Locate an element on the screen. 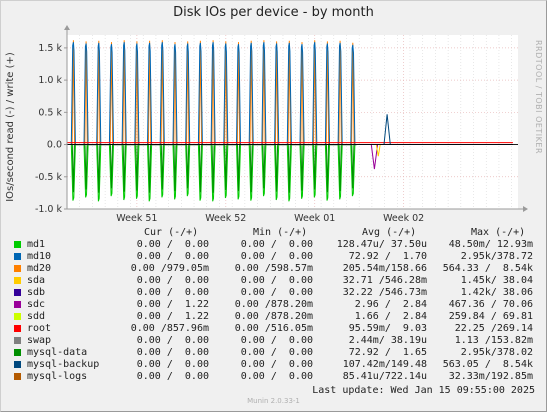 This screenshot has height=412, width=547. legend-value-min: 0.00 /516.05m is located at coordinates (273, 328).